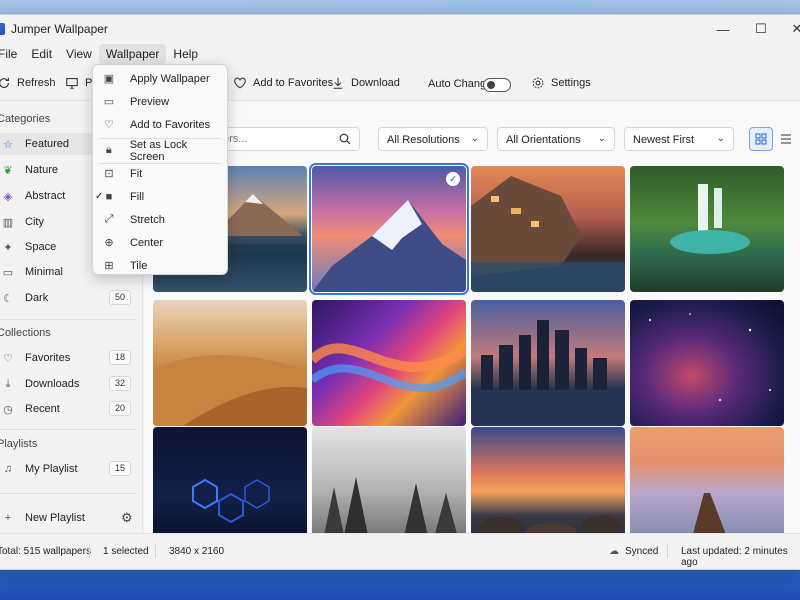  I want to click on last-updated: Last updated: 2 minutes ago, so click(734, 557).